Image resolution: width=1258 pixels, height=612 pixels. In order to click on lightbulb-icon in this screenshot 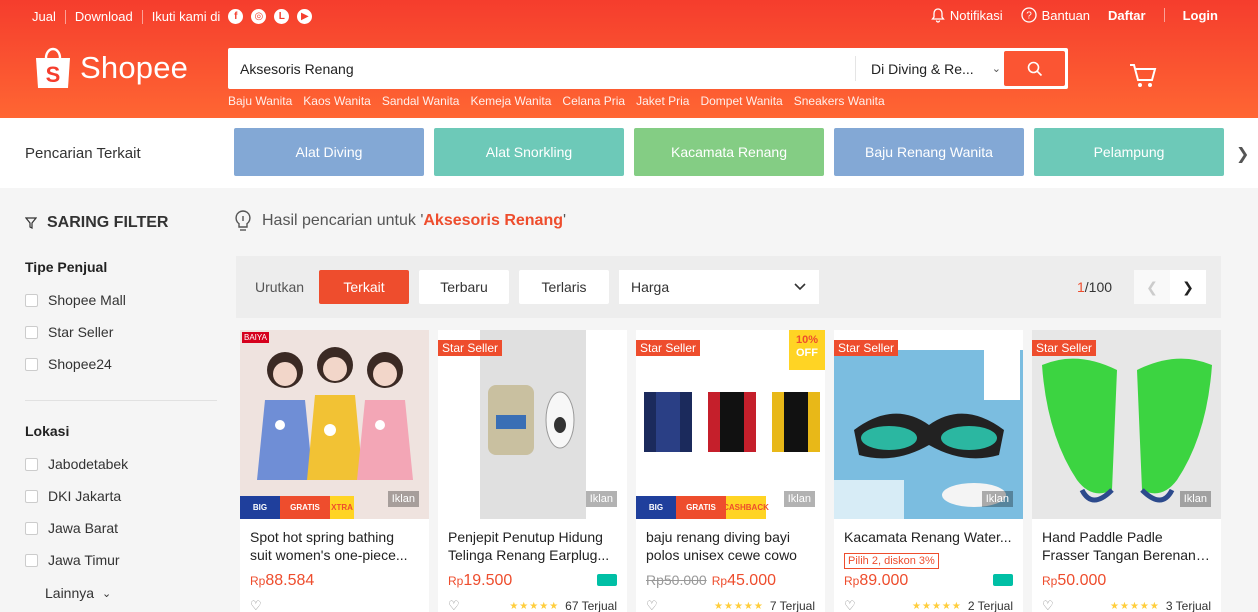, I will do `click(243, 220)`.